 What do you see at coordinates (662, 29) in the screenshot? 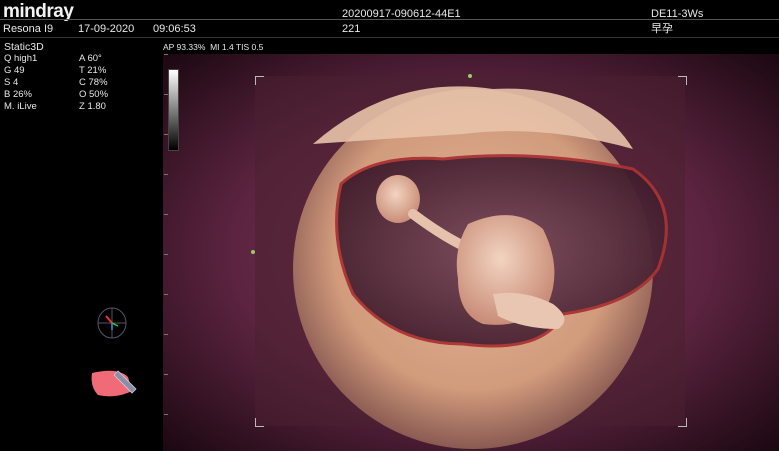
I see `exam-type: 早孕` at bounding box center [662, 29].